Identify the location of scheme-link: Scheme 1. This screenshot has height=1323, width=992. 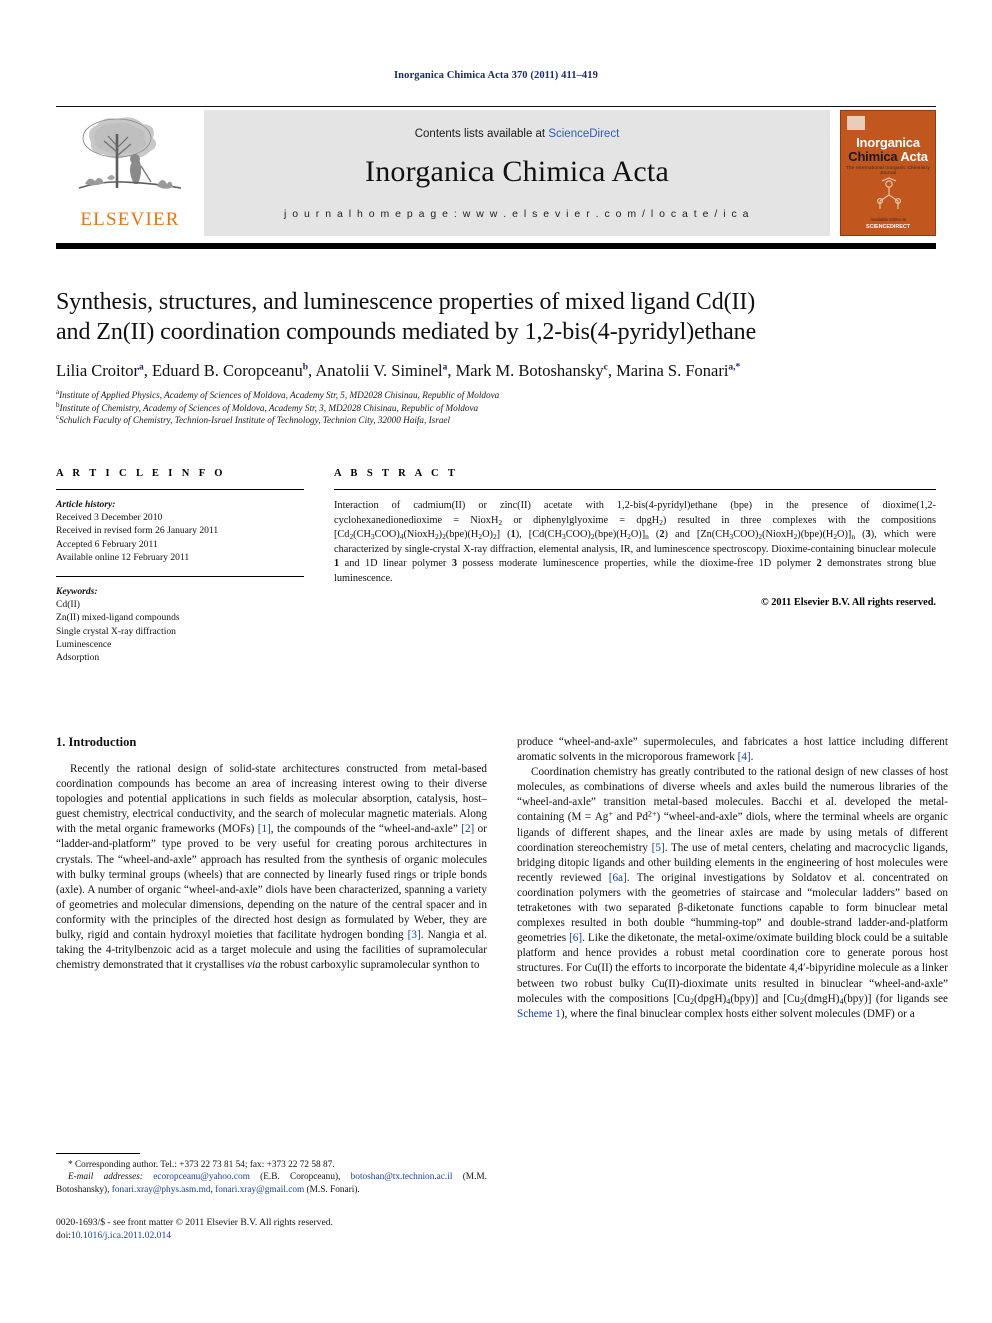
(539, 1014).